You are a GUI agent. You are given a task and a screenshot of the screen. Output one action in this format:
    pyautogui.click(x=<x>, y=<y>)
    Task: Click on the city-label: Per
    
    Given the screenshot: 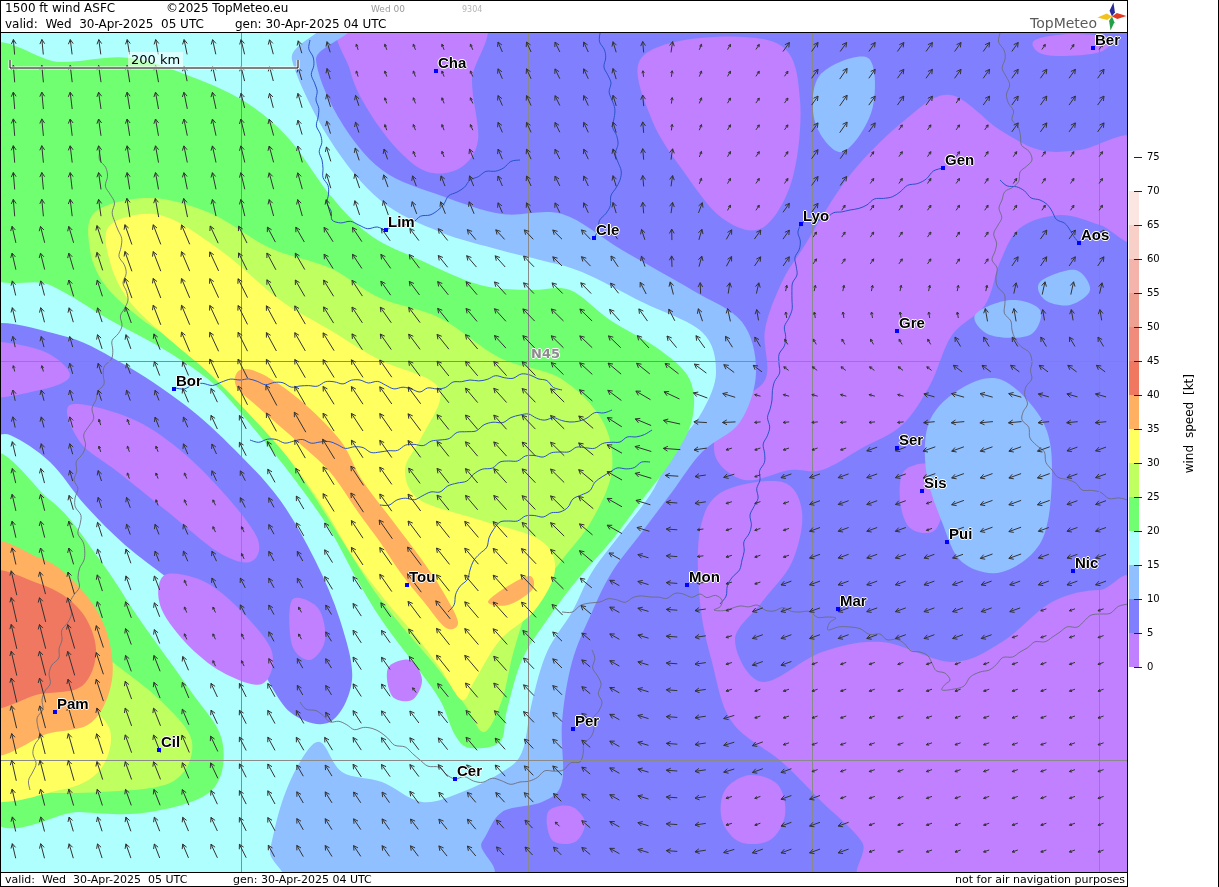 What is the action you would take?
    pyautogui.click(x=587, y=720)
    